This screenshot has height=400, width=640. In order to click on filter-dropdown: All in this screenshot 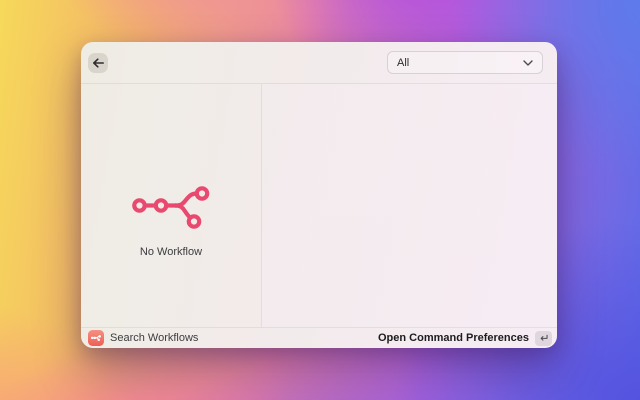, I will do `click(465, 62)`.